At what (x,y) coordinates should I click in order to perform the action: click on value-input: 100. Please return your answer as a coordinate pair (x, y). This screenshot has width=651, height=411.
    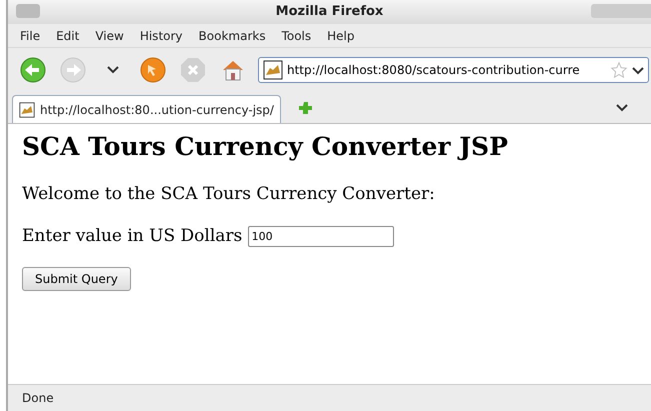
    Looking at the image, I should click on (321, 236).